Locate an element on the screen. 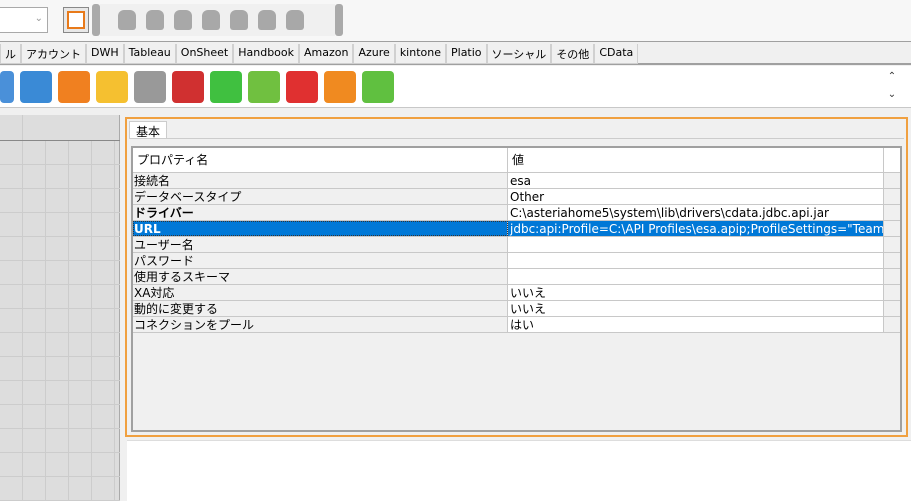 This screenshot has height=501, width=911. category-tab: Amazon is located at coordinates (326, 54).